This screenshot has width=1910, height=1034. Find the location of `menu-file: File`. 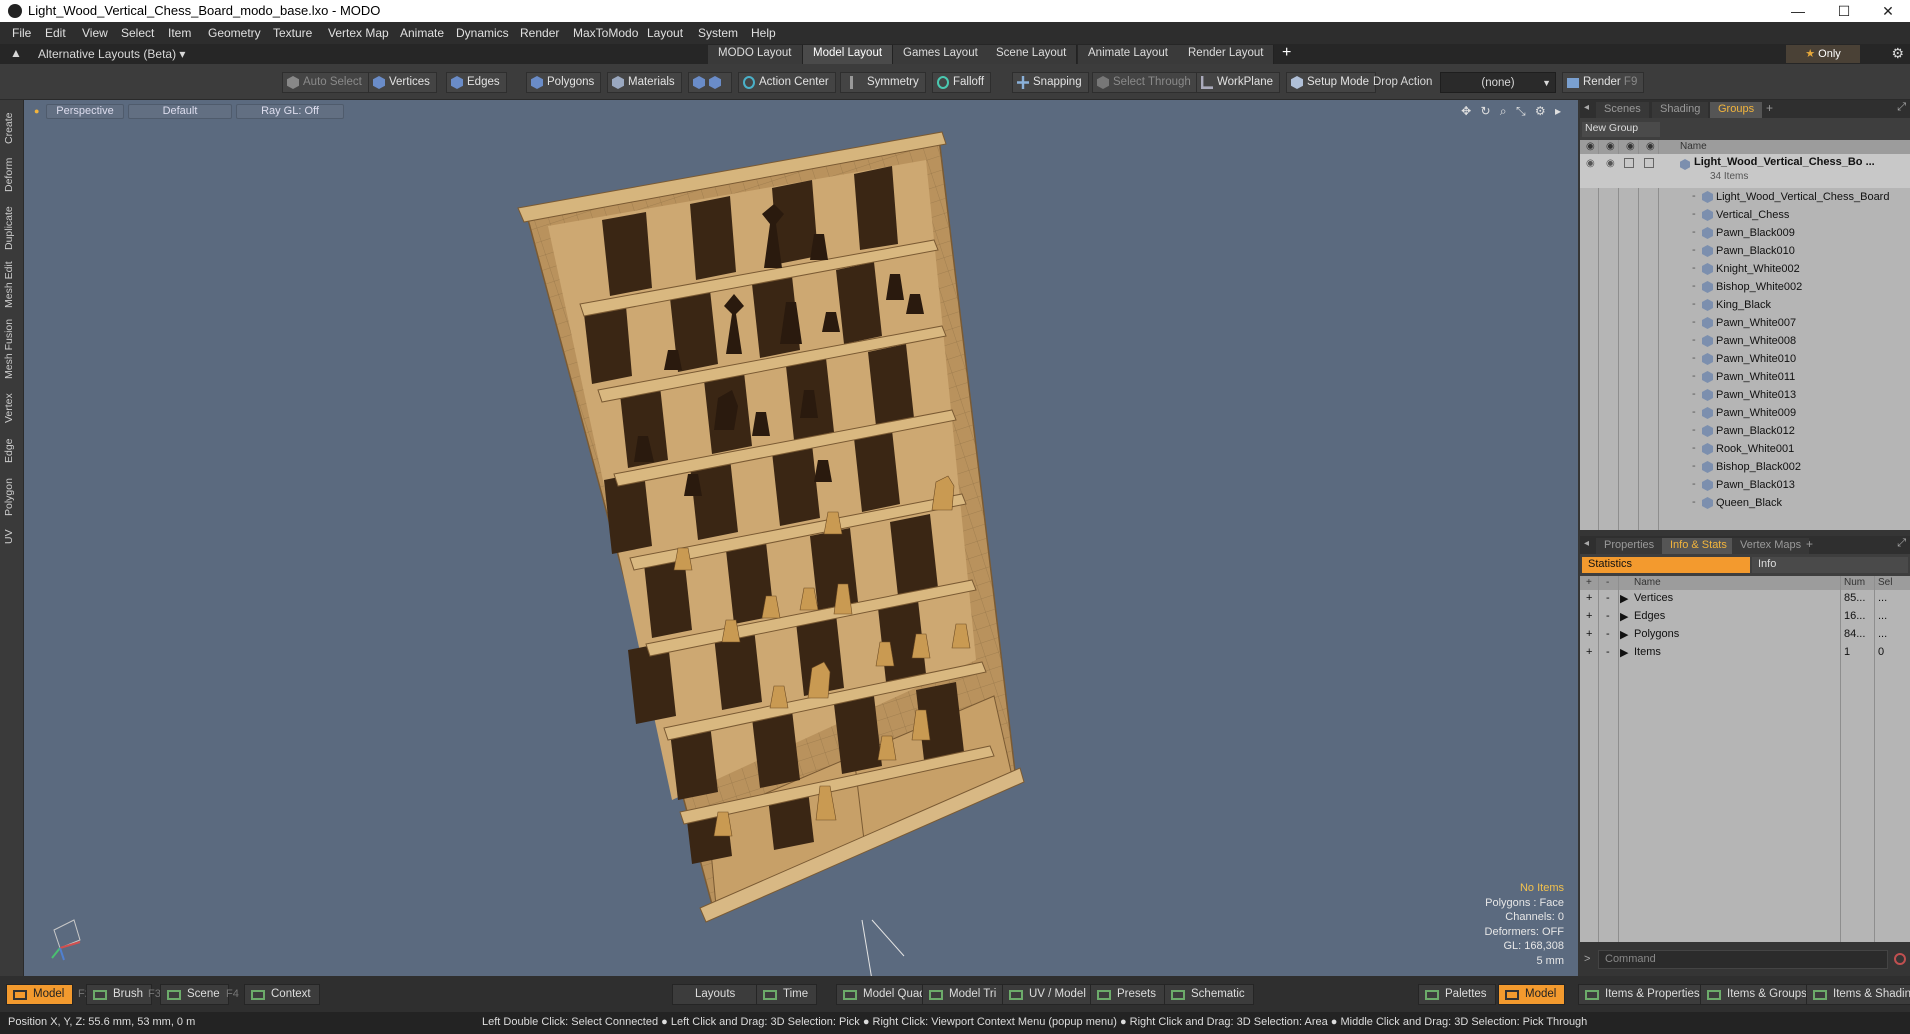

menu-file: File is located at coordinates (21, 33).